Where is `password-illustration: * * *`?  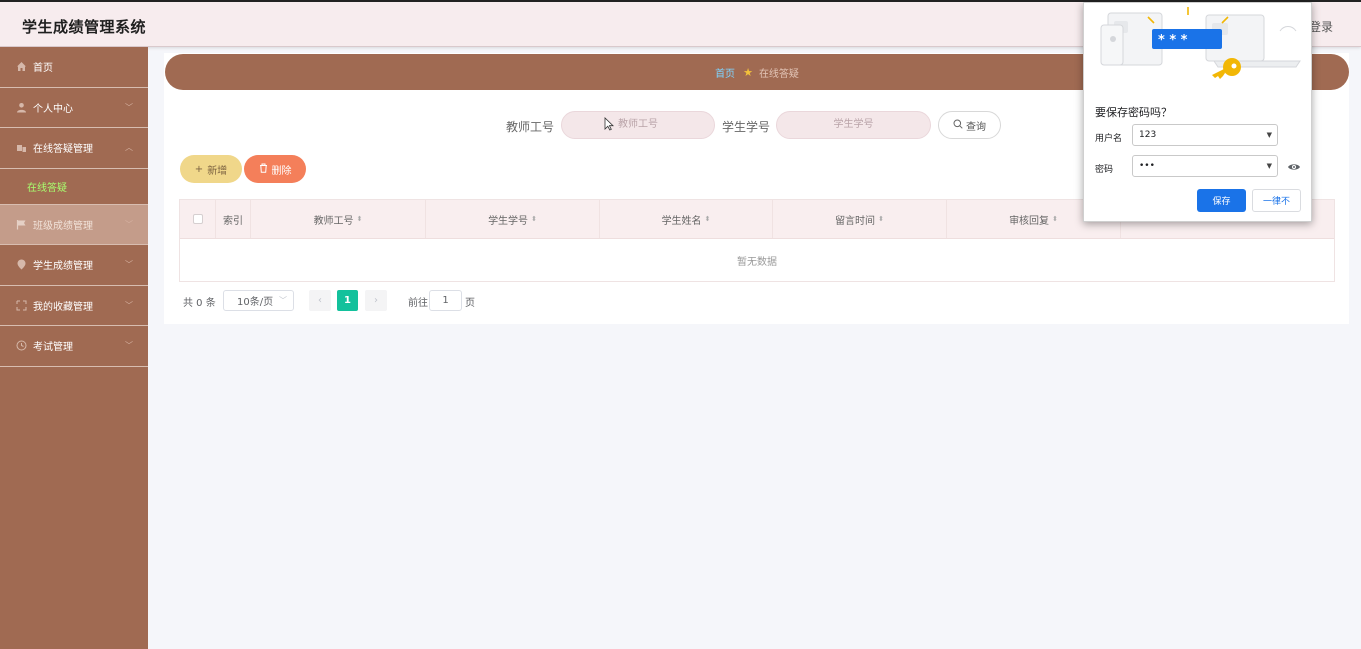
password-illustration: * * * is located at coordinates (1200, 43).